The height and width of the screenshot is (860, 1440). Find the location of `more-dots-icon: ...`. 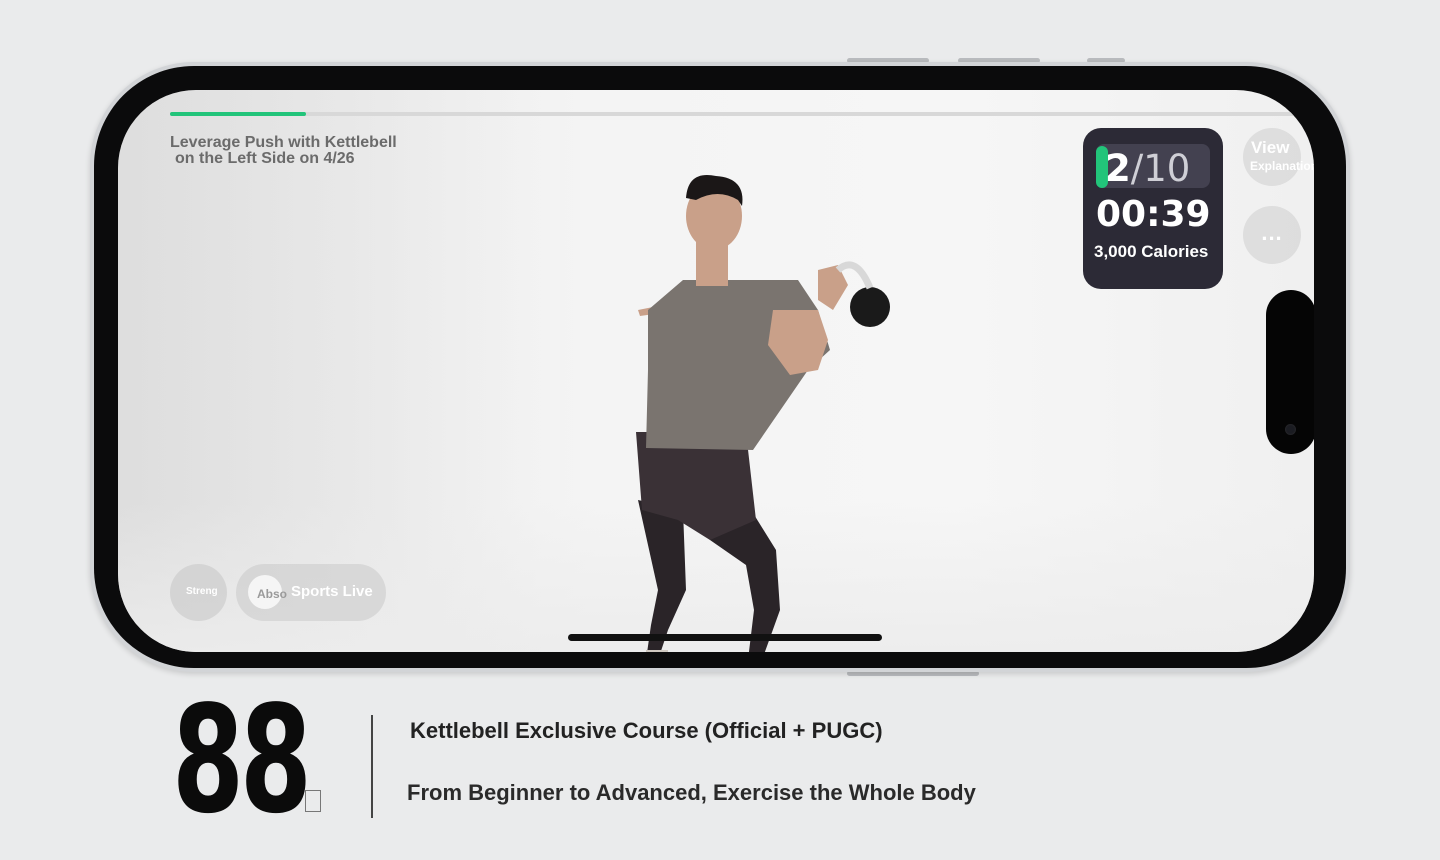

more-dots-icon: ... is located at coordinates (1272, 232).